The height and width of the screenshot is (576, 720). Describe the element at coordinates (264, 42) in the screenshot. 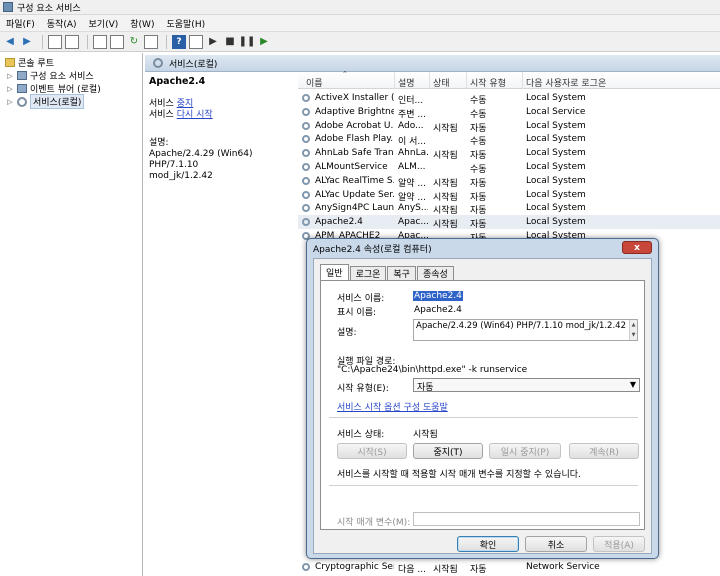

I see `restart-service-icon: ▶` at that location.